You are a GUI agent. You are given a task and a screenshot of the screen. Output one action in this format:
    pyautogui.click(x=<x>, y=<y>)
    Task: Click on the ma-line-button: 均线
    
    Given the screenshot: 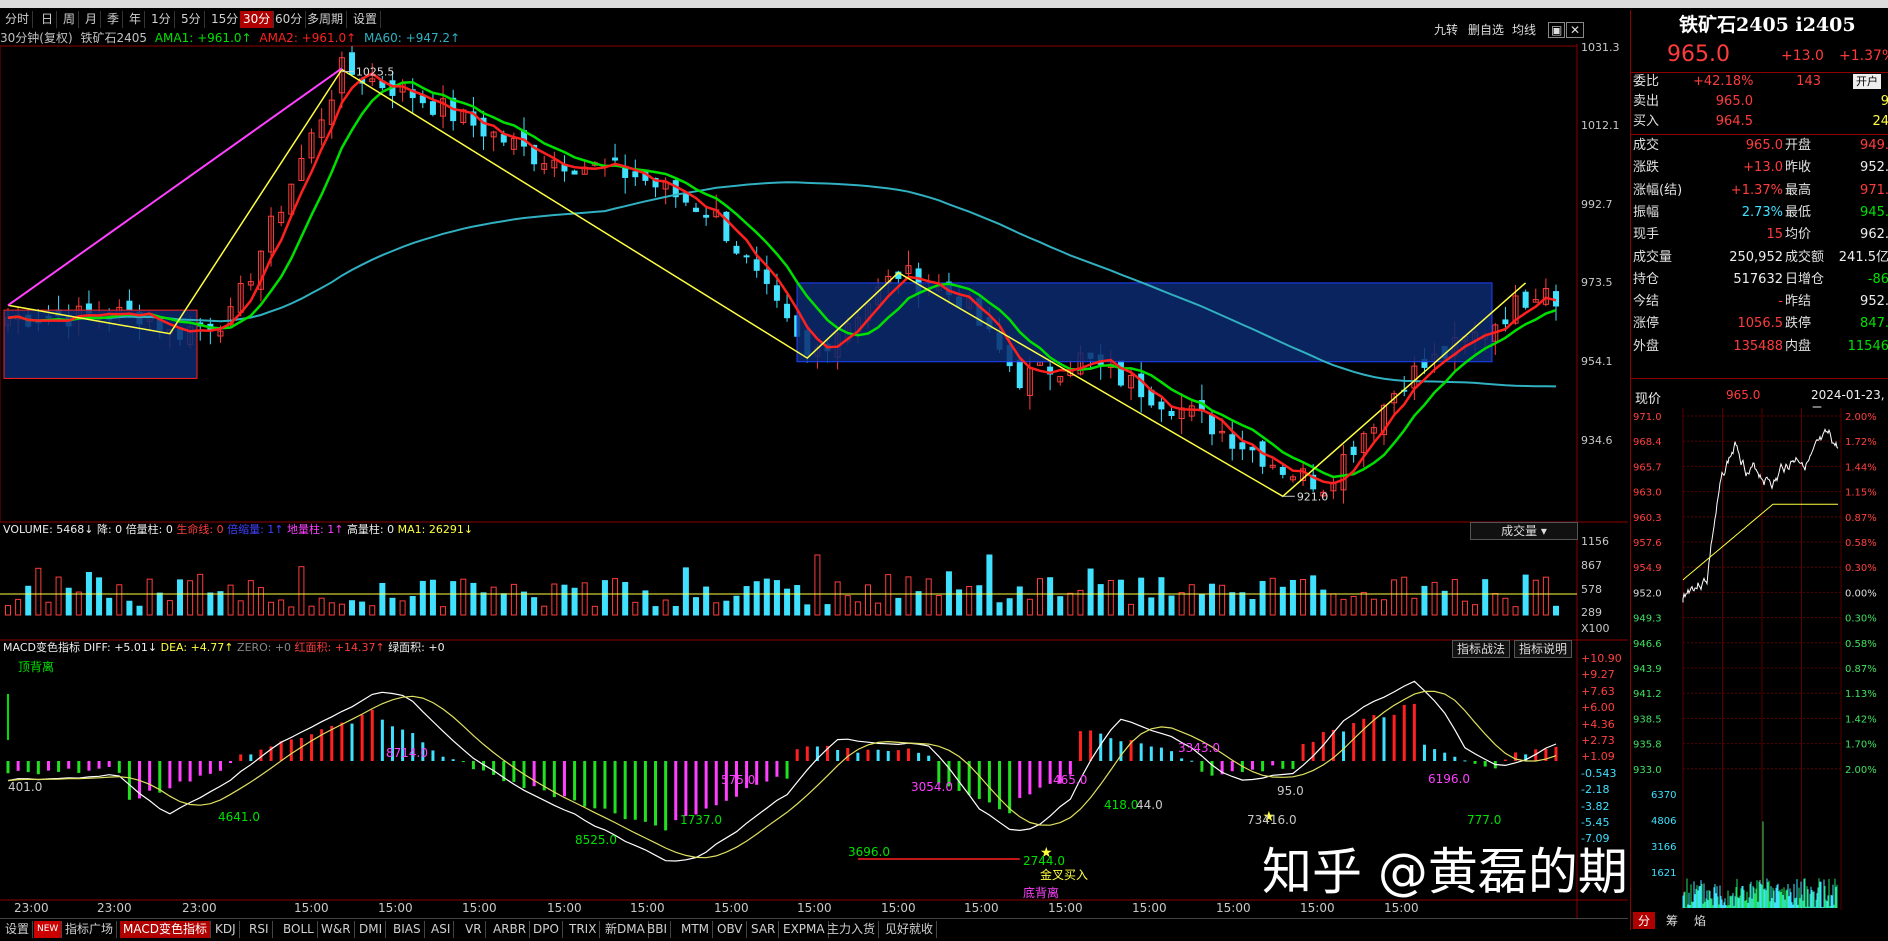 What is the action you would take?
    pyautogui.click(x=1524, y=29)
    